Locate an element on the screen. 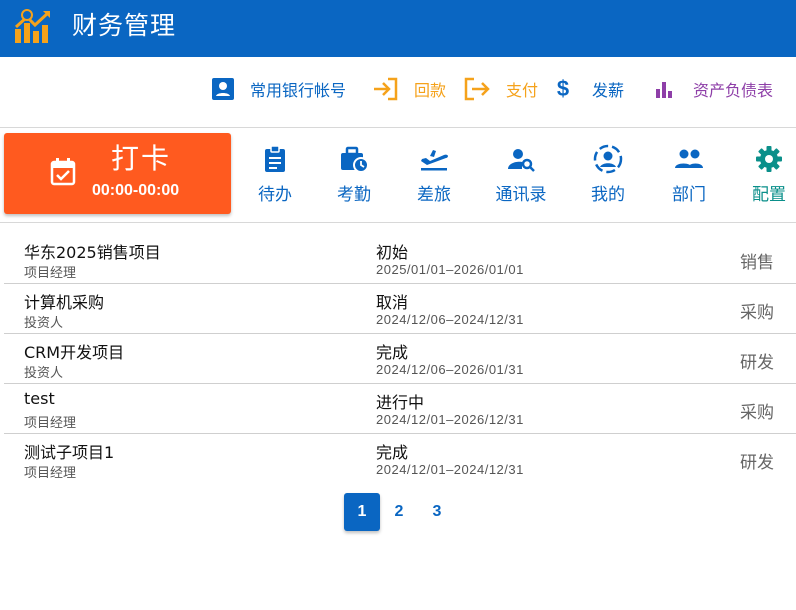 This screenshot has height=610, width=796. punch-in-button: 打卡 00:00-00:00 is located at coordinates (117, 173).